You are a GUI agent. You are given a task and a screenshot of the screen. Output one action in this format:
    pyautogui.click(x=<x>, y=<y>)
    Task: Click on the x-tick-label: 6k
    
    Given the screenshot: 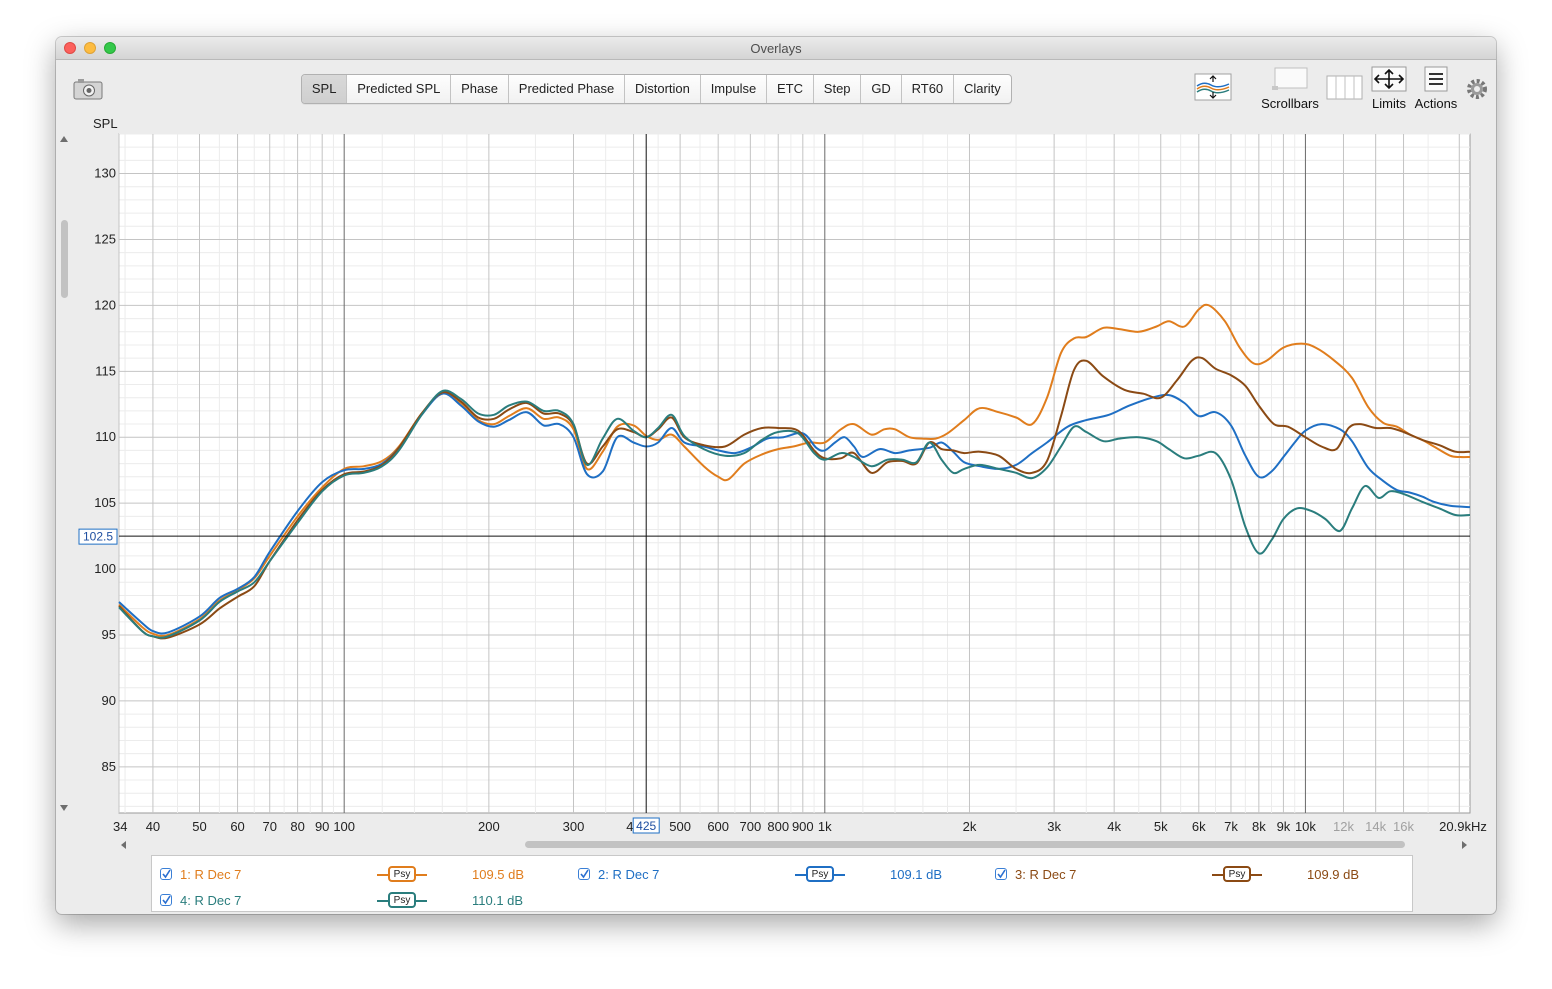 What is the action you would take?
    pyautogui.click(x=1199, y=826)
    